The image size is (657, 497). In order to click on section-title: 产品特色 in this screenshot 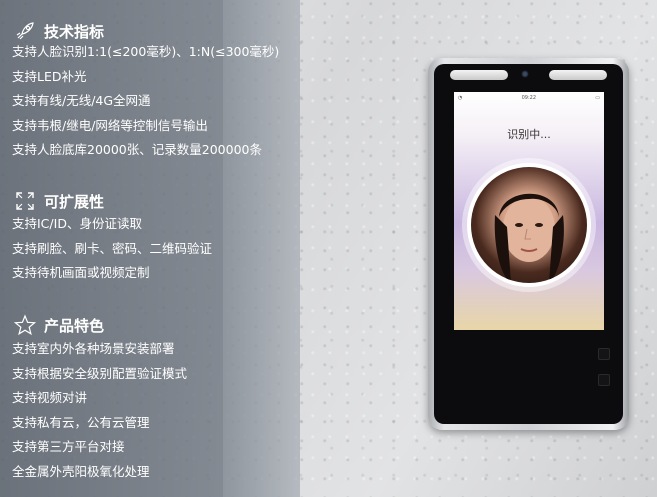, I will do `click(74, 325)`.